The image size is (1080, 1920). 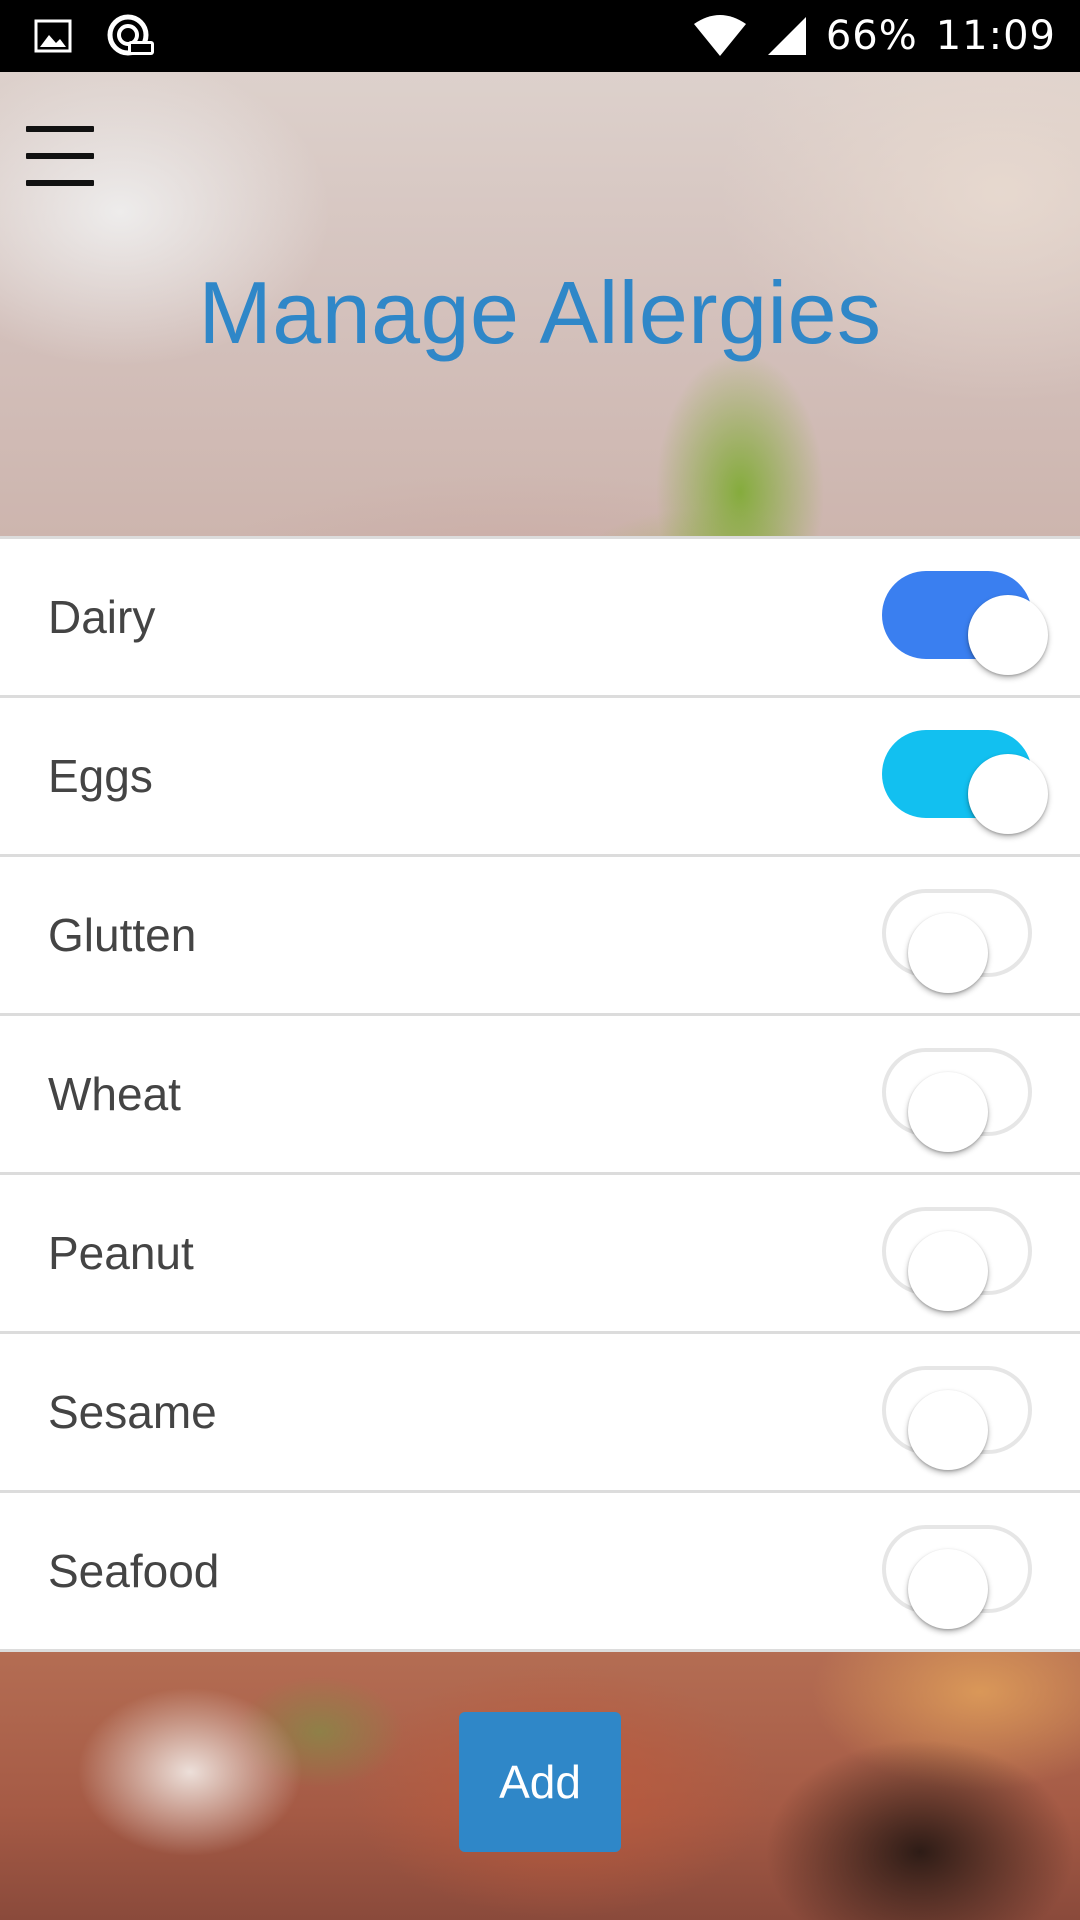 I want to click on add-button: Add, so click(x=540, y=1782).